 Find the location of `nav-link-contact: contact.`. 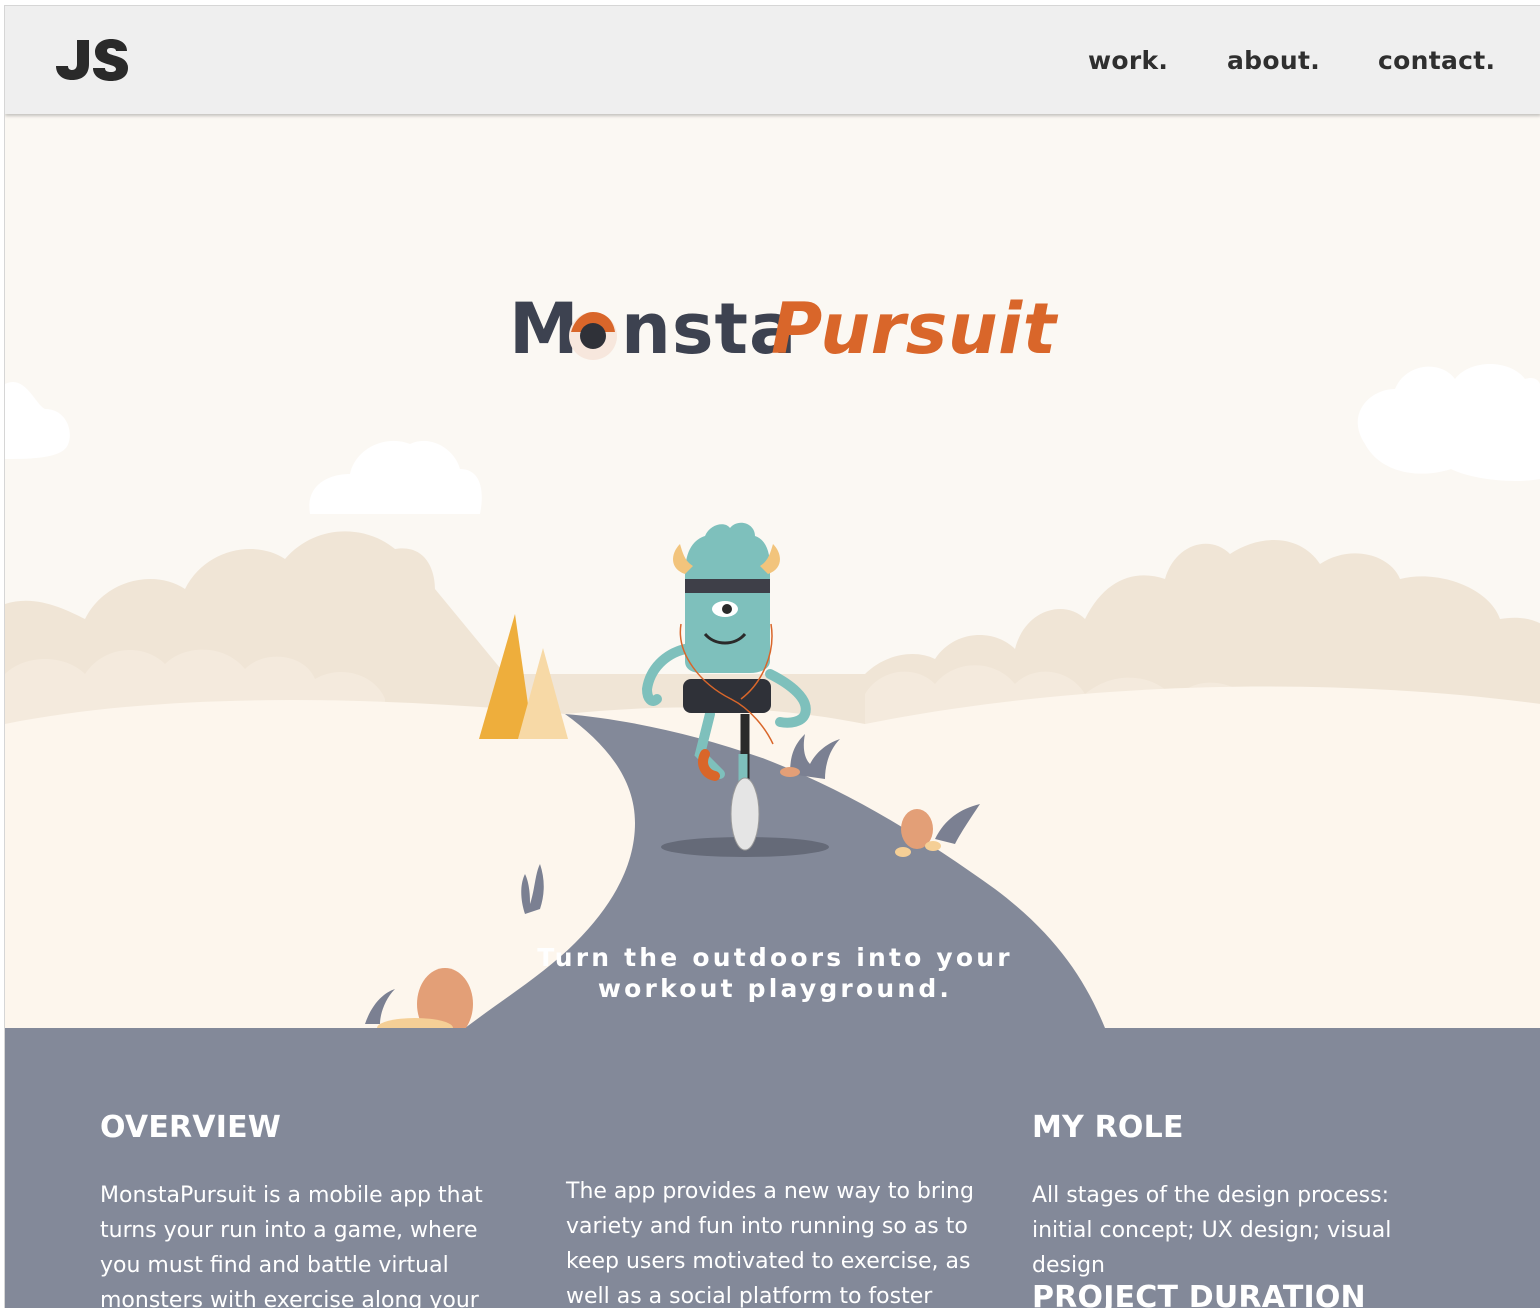

nav-link-contact: contact. is located at coordinates (1436, 60).